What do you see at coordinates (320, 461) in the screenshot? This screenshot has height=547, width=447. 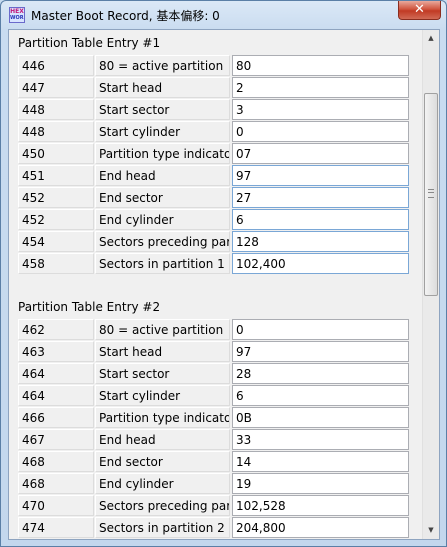 I see `field-value-input: 14` at bounding box center [320, 461].